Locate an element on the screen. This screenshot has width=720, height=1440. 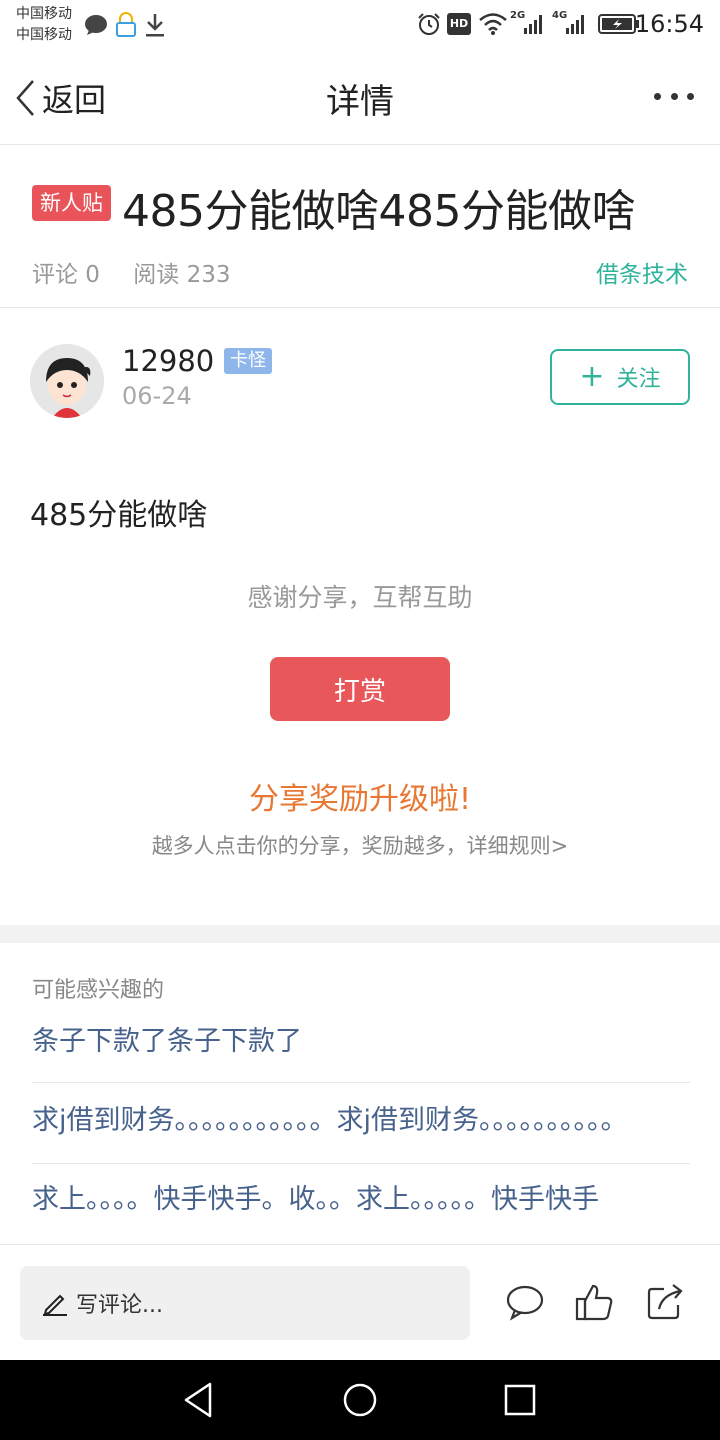
avatar is located at coordinates (67, 381).